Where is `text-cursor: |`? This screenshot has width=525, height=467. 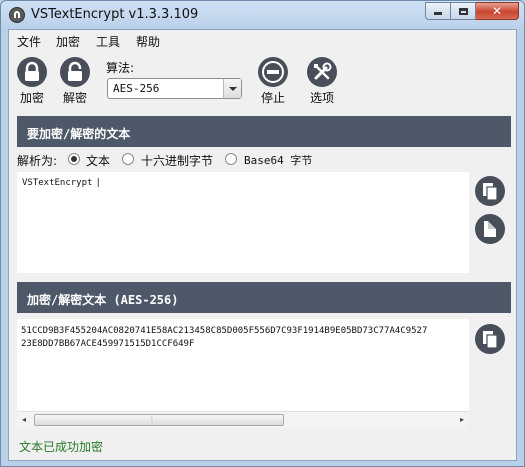
text-cursor: | is located at coordinates (98, 183).